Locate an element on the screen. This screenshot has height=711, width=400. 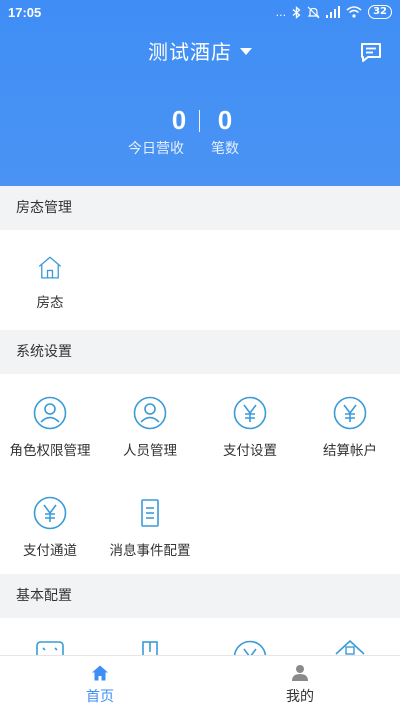
tab-home: 首页 is located at coordinates (100, 683).